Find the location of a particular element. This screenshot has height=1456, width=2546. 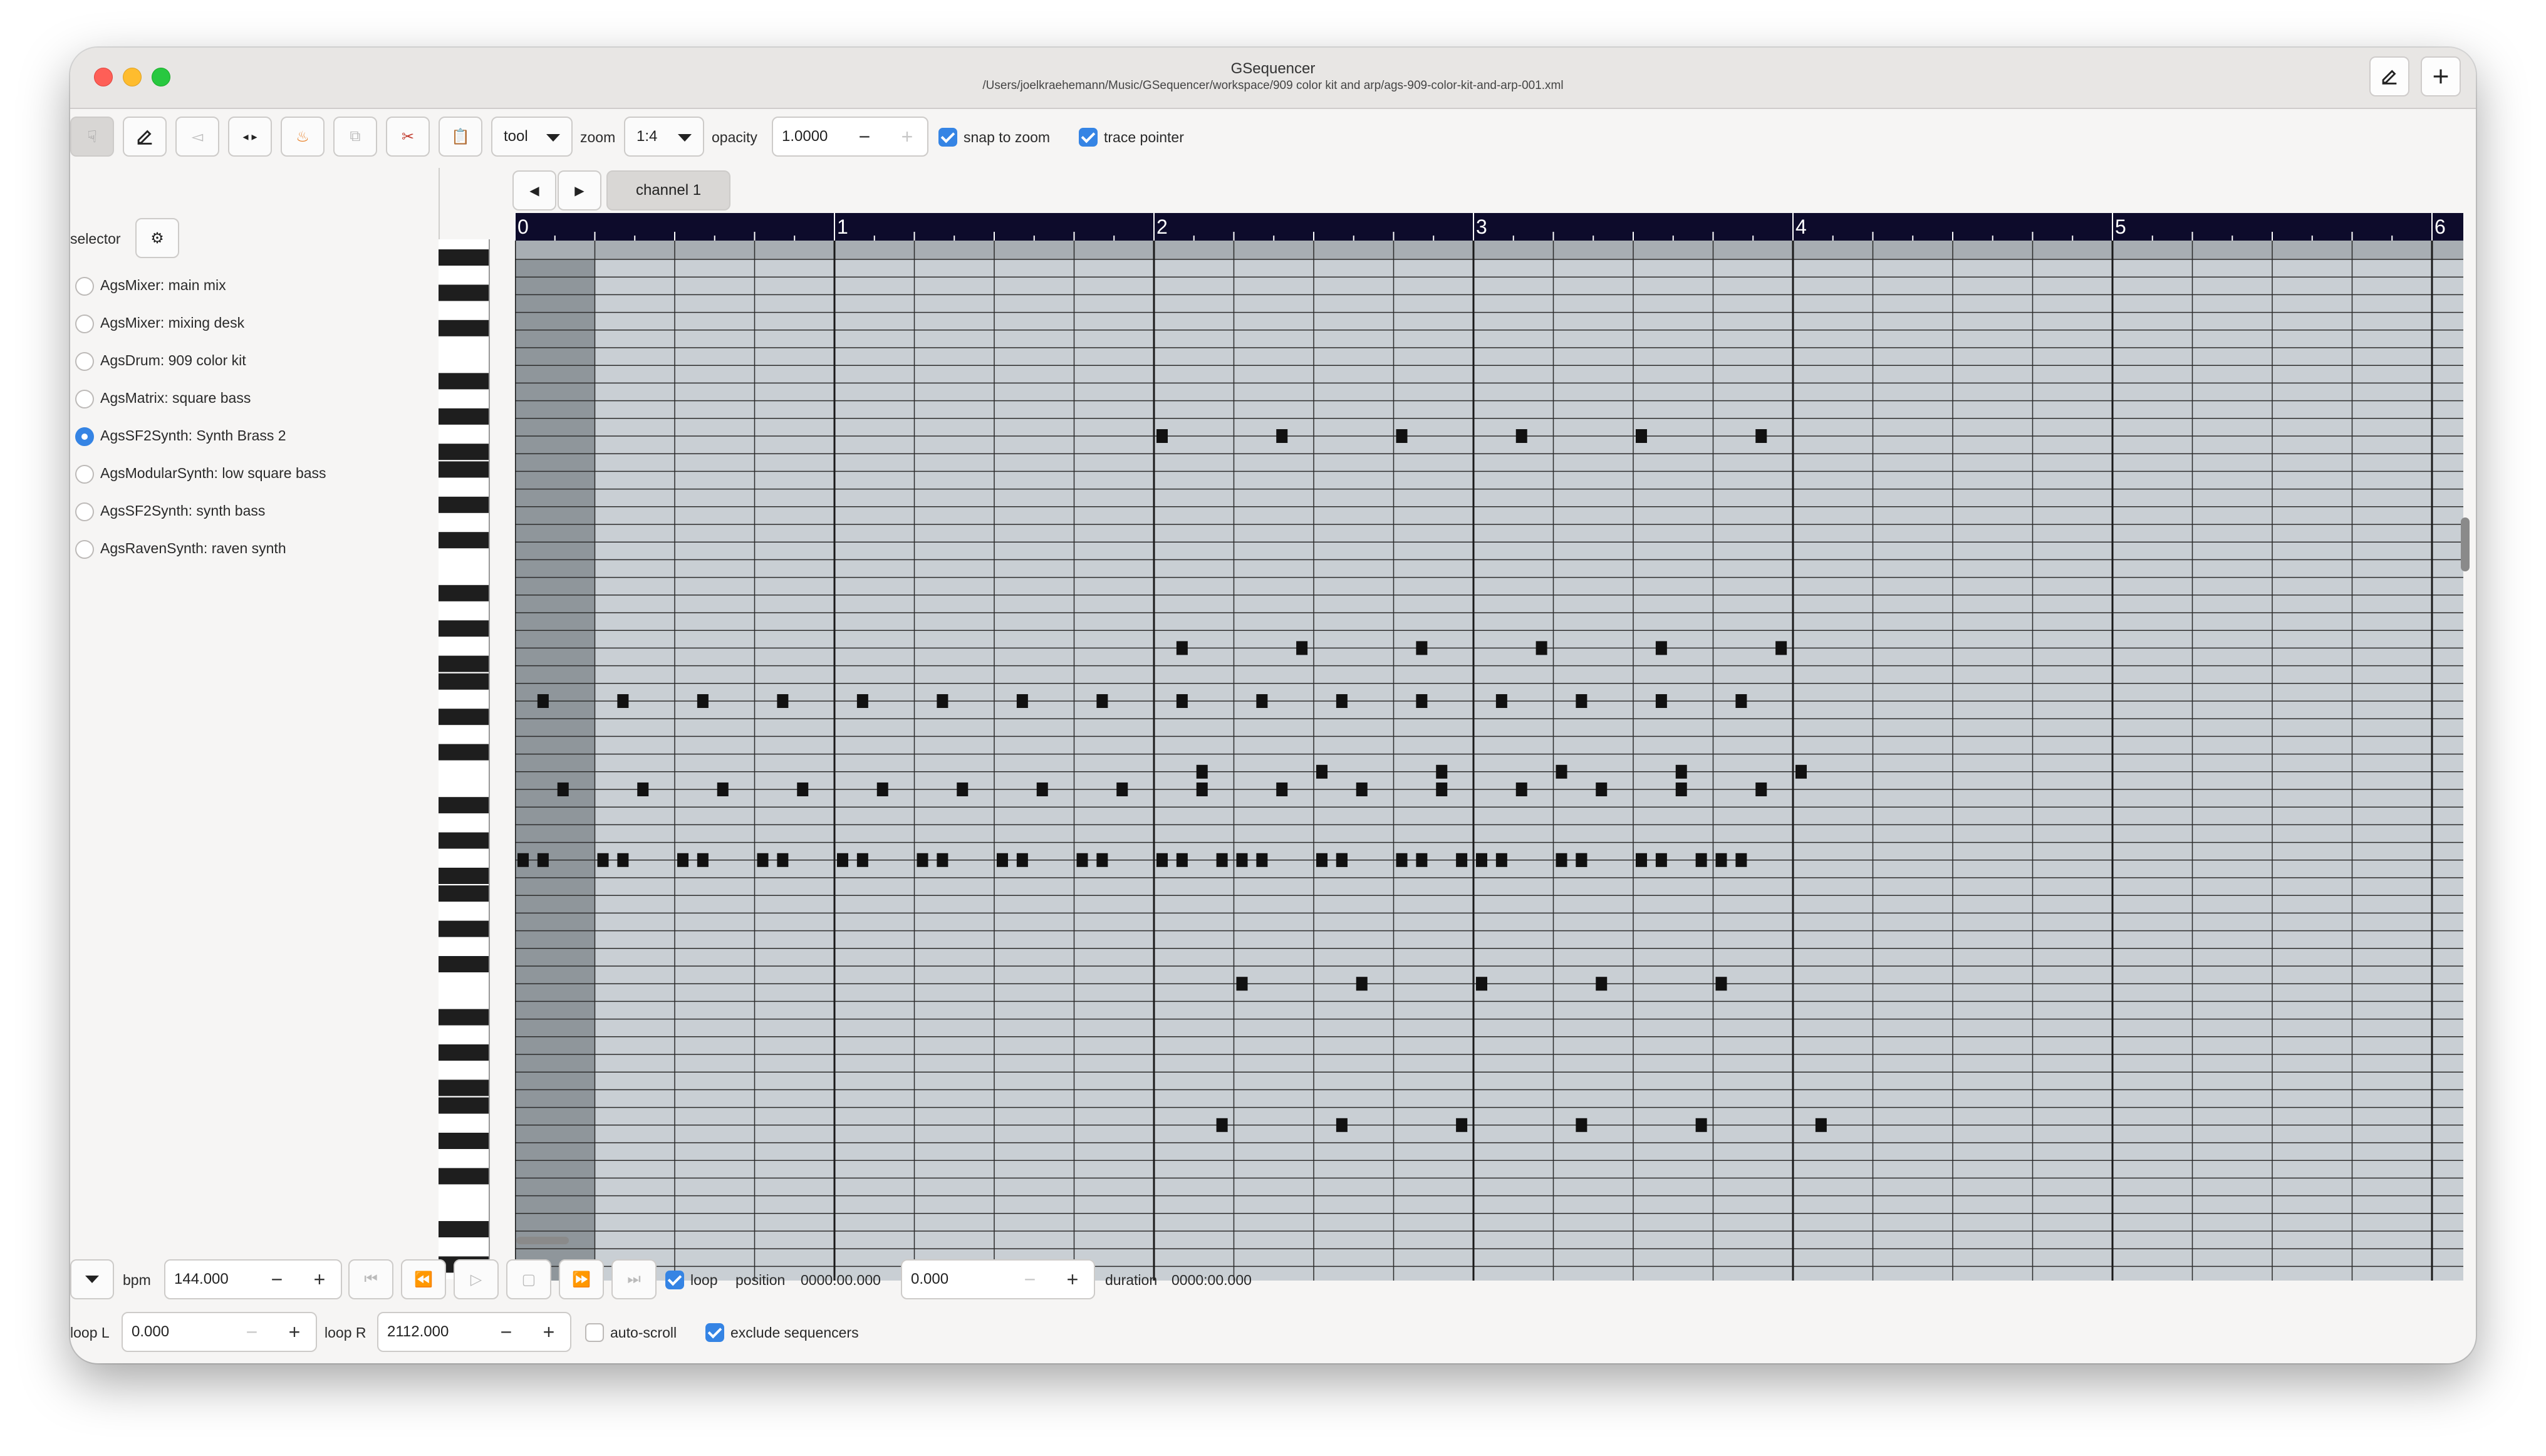

exclude-sequencers-checkbox is located at coordinates (714, 1332).